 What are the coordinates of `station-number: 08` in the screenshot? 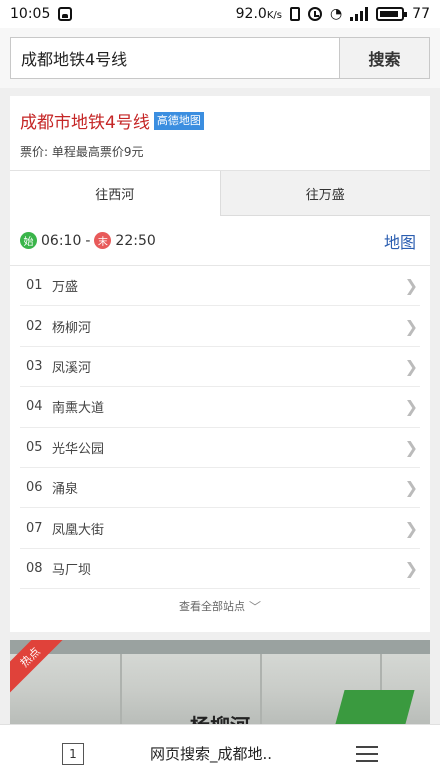 It's located at (34, 568).